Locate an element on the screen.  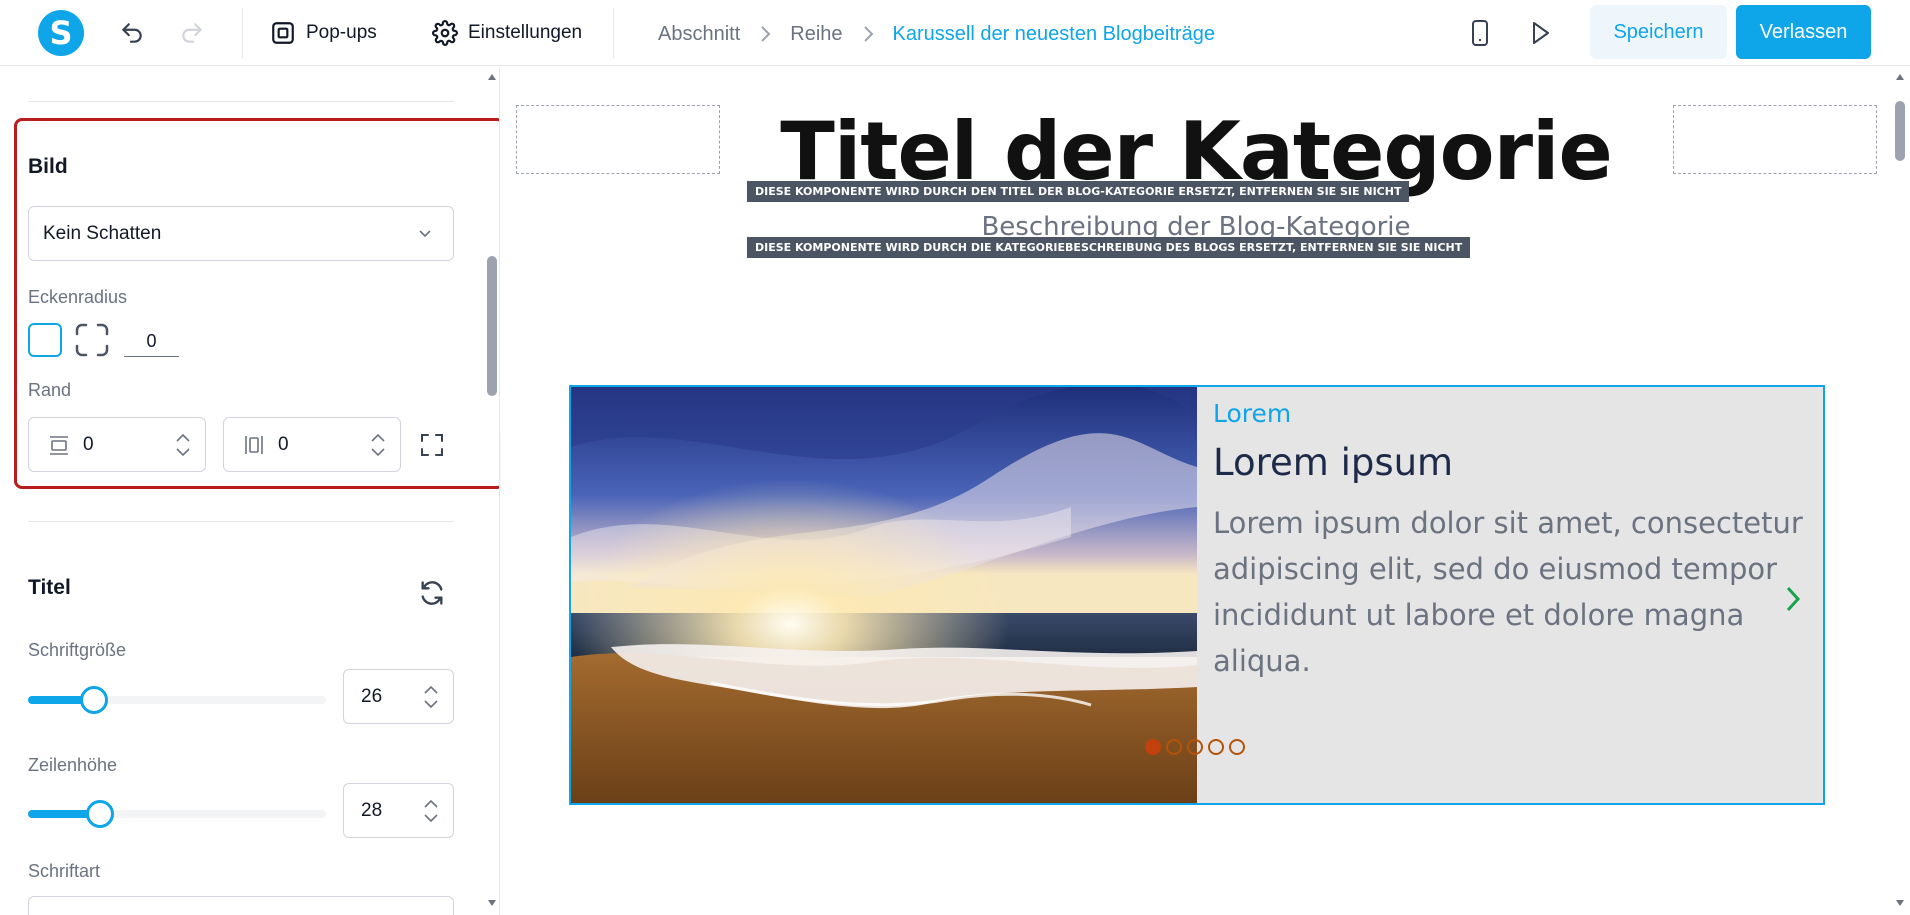
carousel-pagination is located at coordinates (1195, 747).